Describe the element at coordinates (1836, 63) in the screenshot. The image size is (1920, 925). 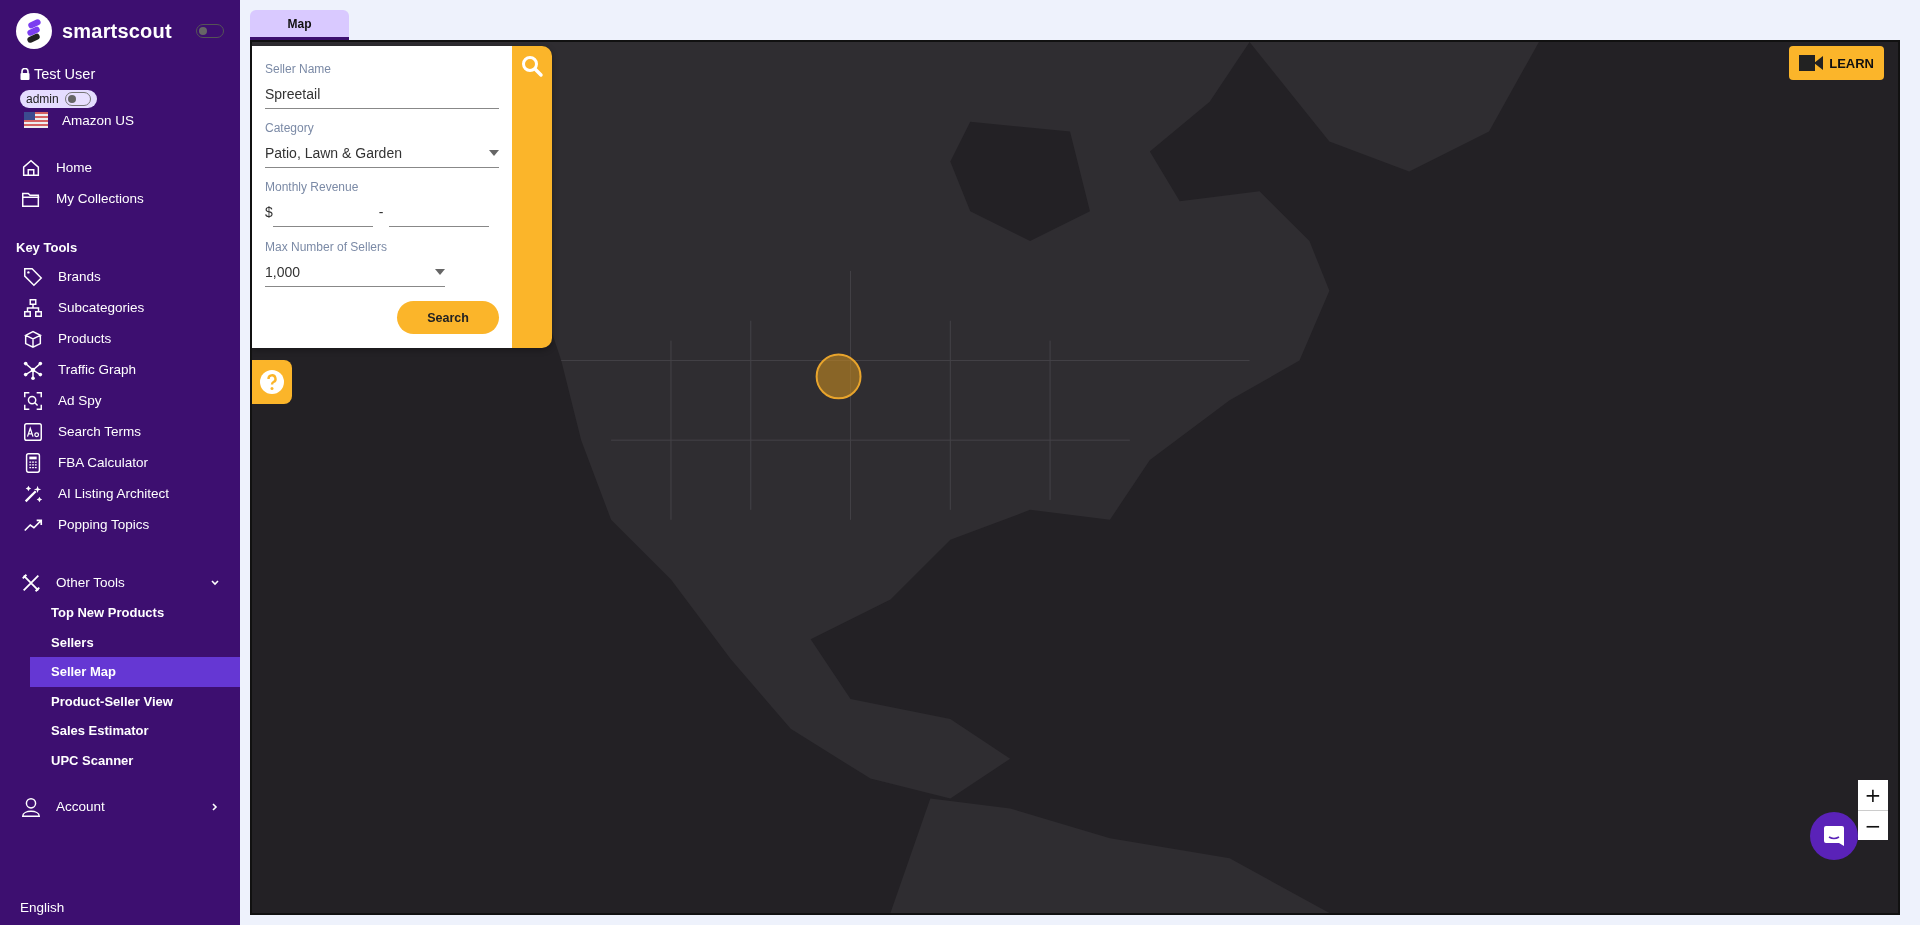
I see `learn-button: LEARN` at that location.